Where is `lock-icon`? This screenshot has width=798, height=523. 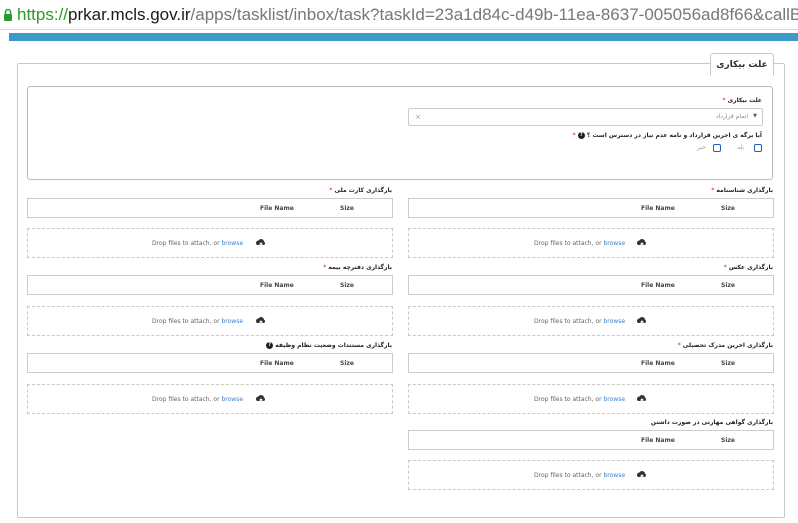 lock-icon is located at coordinates (8, 14).